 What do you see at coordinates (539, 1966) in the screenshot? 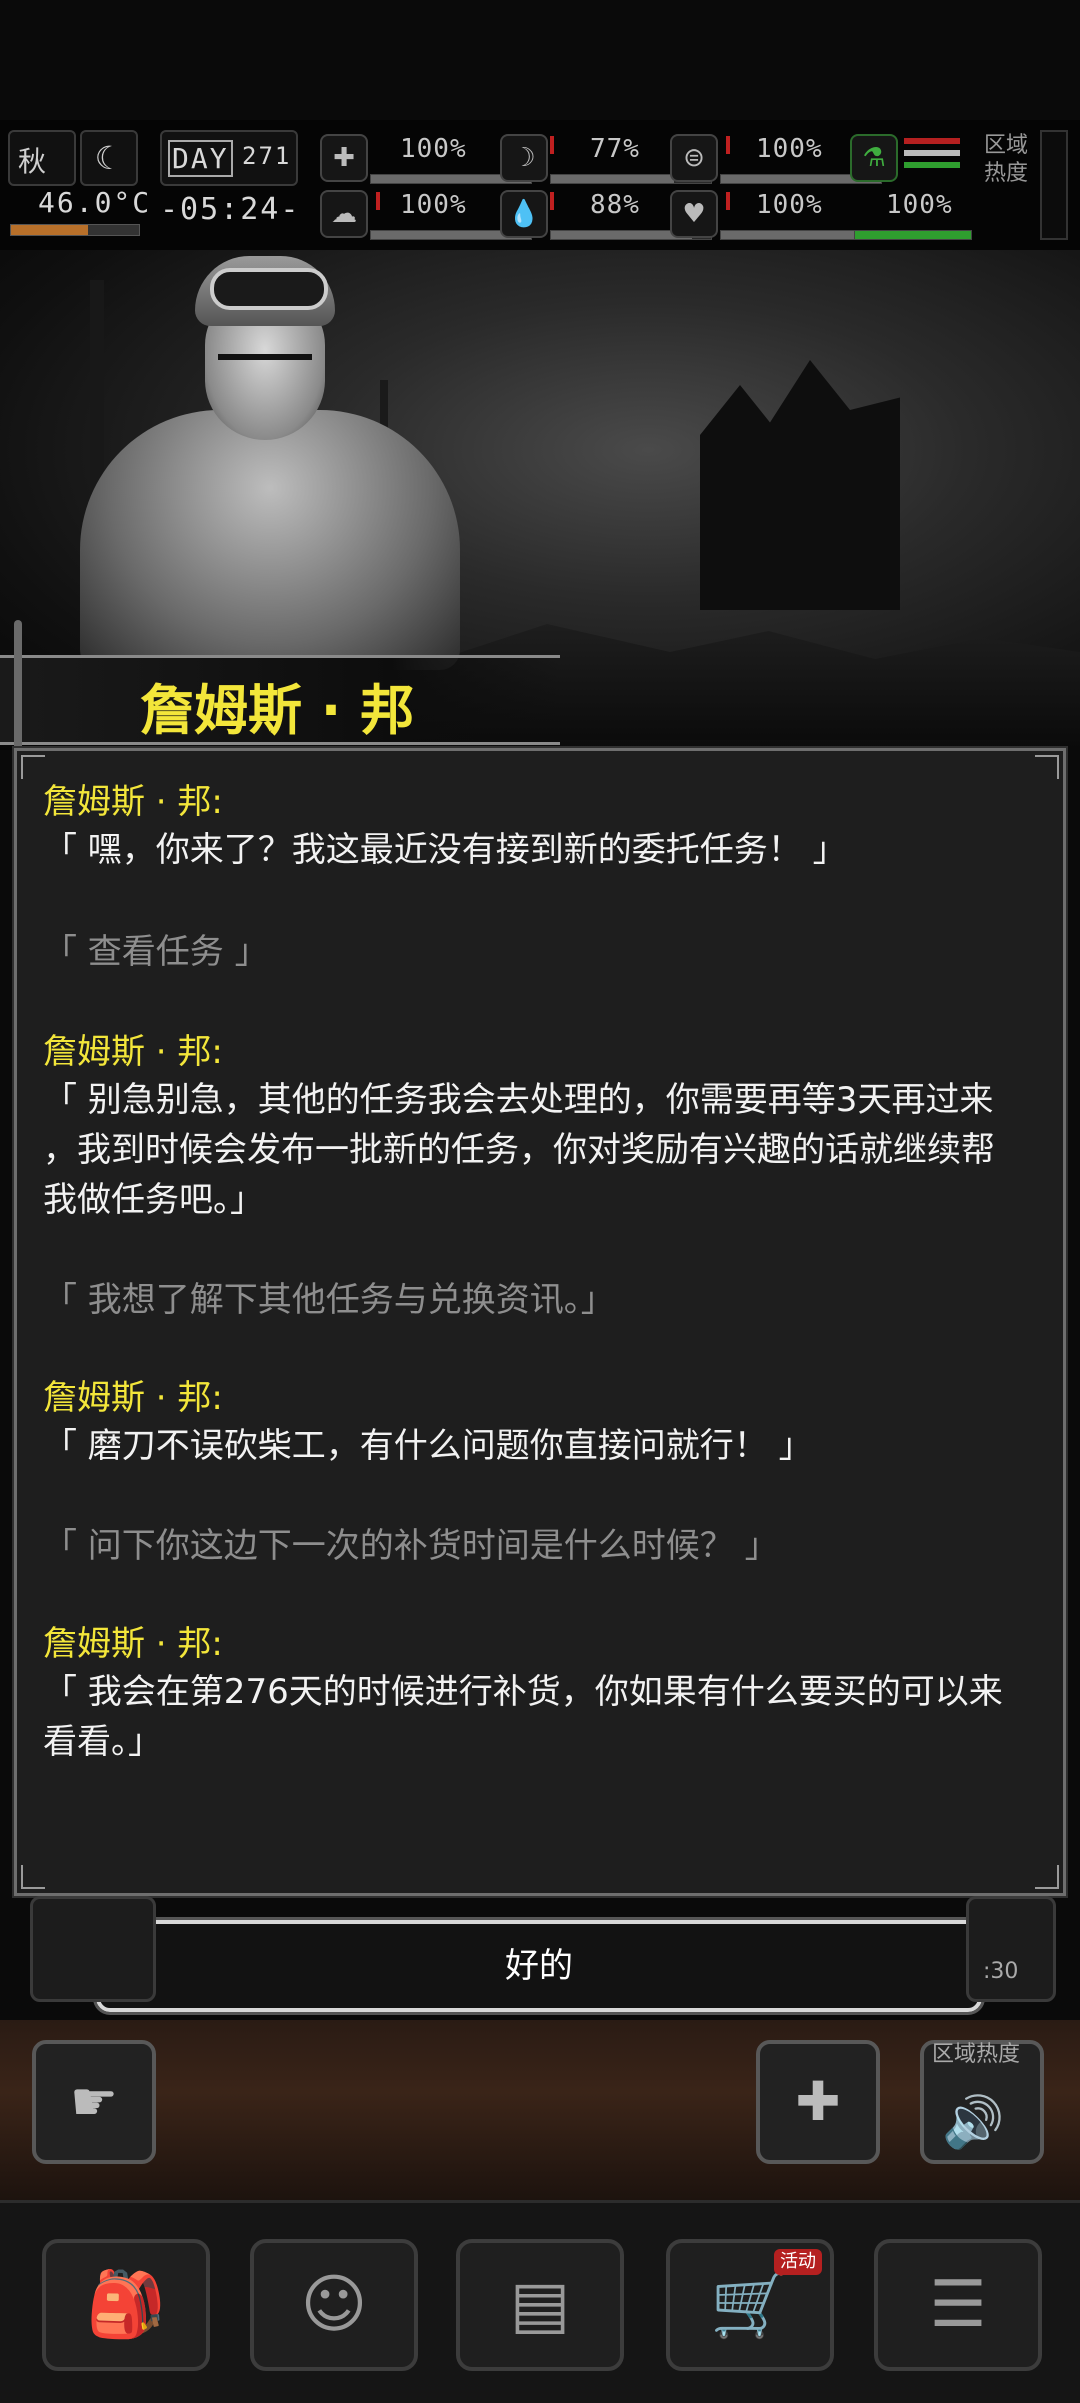
I see `ok-button: 好的` at bounding box center [539, 1966].